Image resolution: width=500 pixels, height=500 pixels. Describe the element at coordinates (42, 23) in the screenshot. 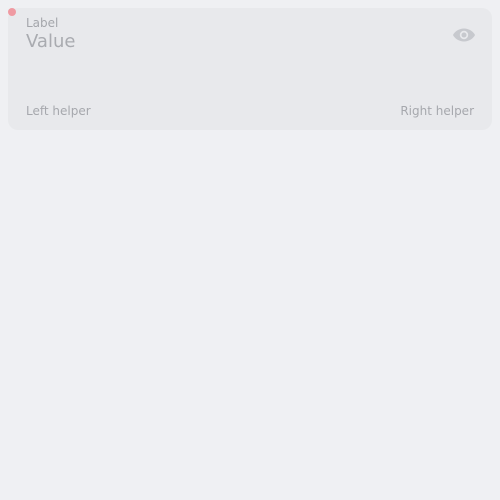

I see `field-label: Label` at that location.